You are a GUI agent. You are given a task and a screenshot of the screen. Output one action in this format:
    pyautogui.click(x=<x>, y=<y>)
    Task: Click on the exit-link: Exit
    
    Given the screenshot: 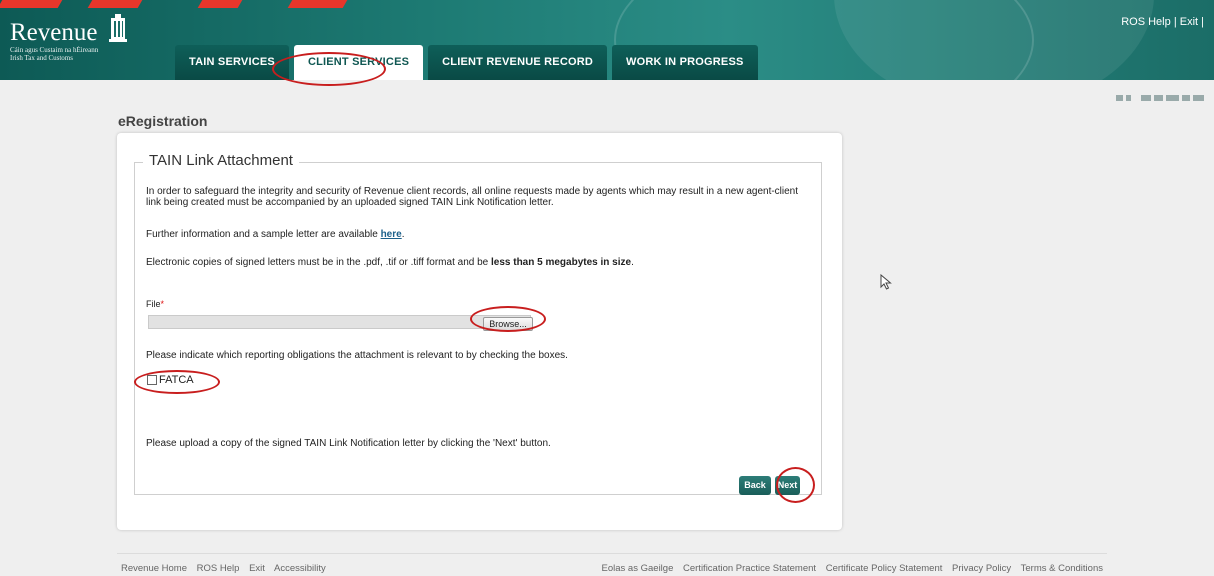 What is the action you would take?
    pyautogui.click(x=1189, y=22)
    